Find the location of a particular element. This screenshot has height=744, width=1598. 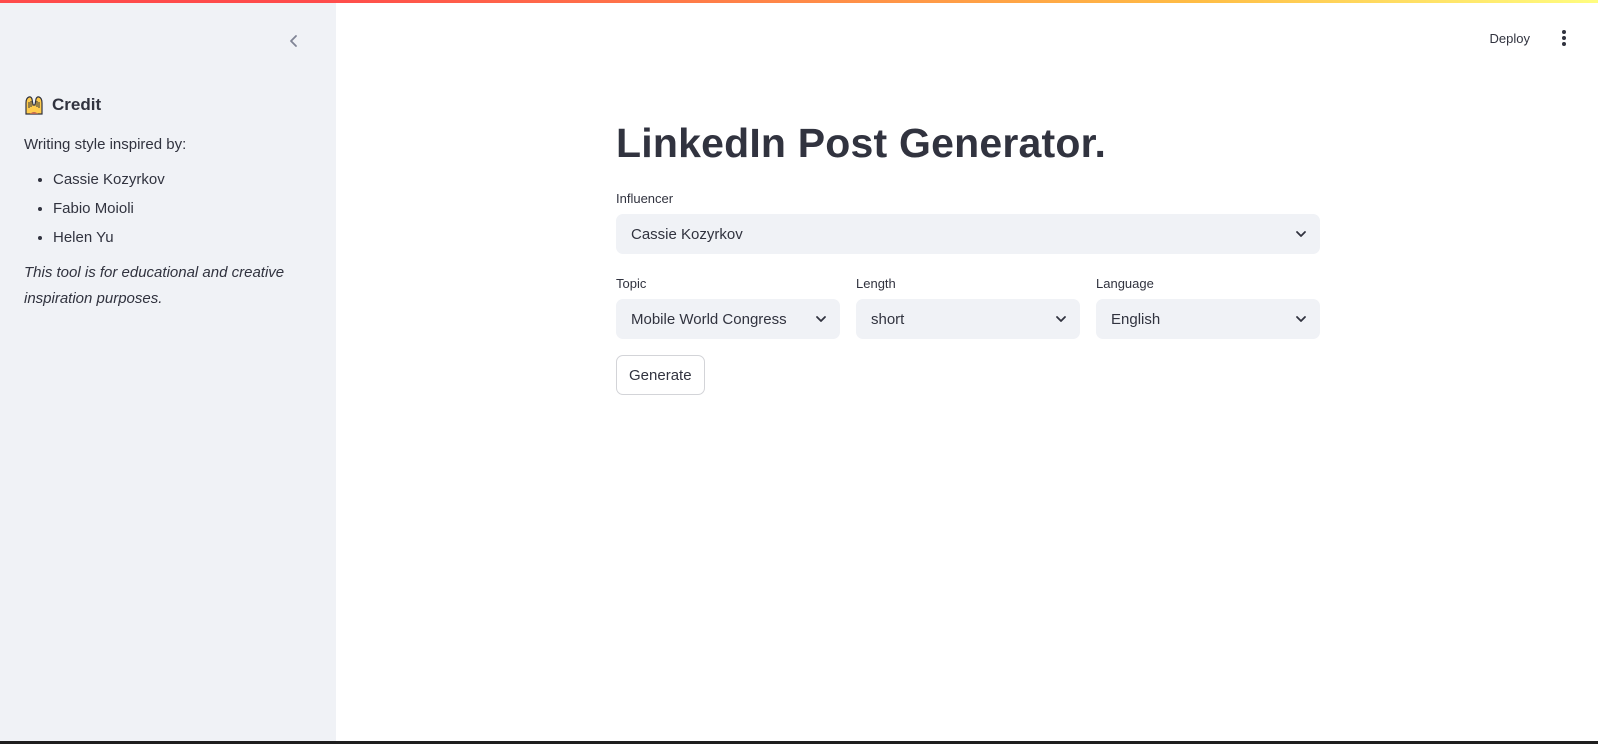

generate-button: Generate is located at coordinates (660, 375).